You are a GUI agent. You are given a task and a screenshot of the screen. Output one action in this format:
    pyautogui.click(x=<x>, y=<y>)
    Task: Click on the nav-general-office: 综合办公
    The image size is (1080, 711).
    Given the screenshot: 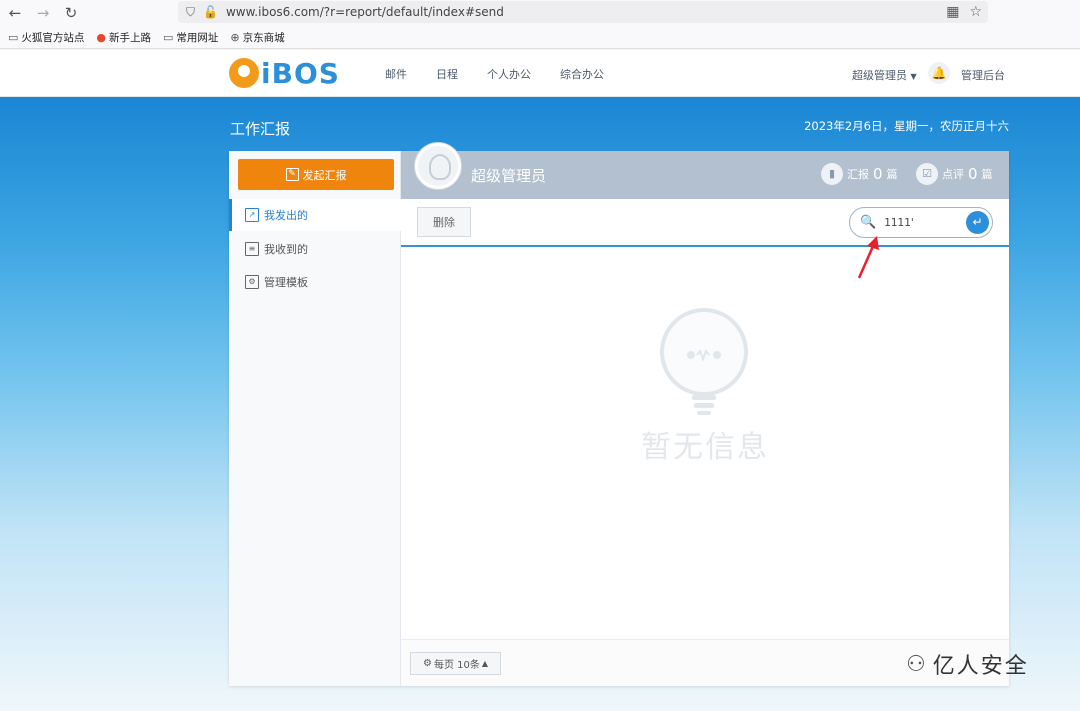 What is the action you would take?
    pyautogui.click(x=582, y=74)
    